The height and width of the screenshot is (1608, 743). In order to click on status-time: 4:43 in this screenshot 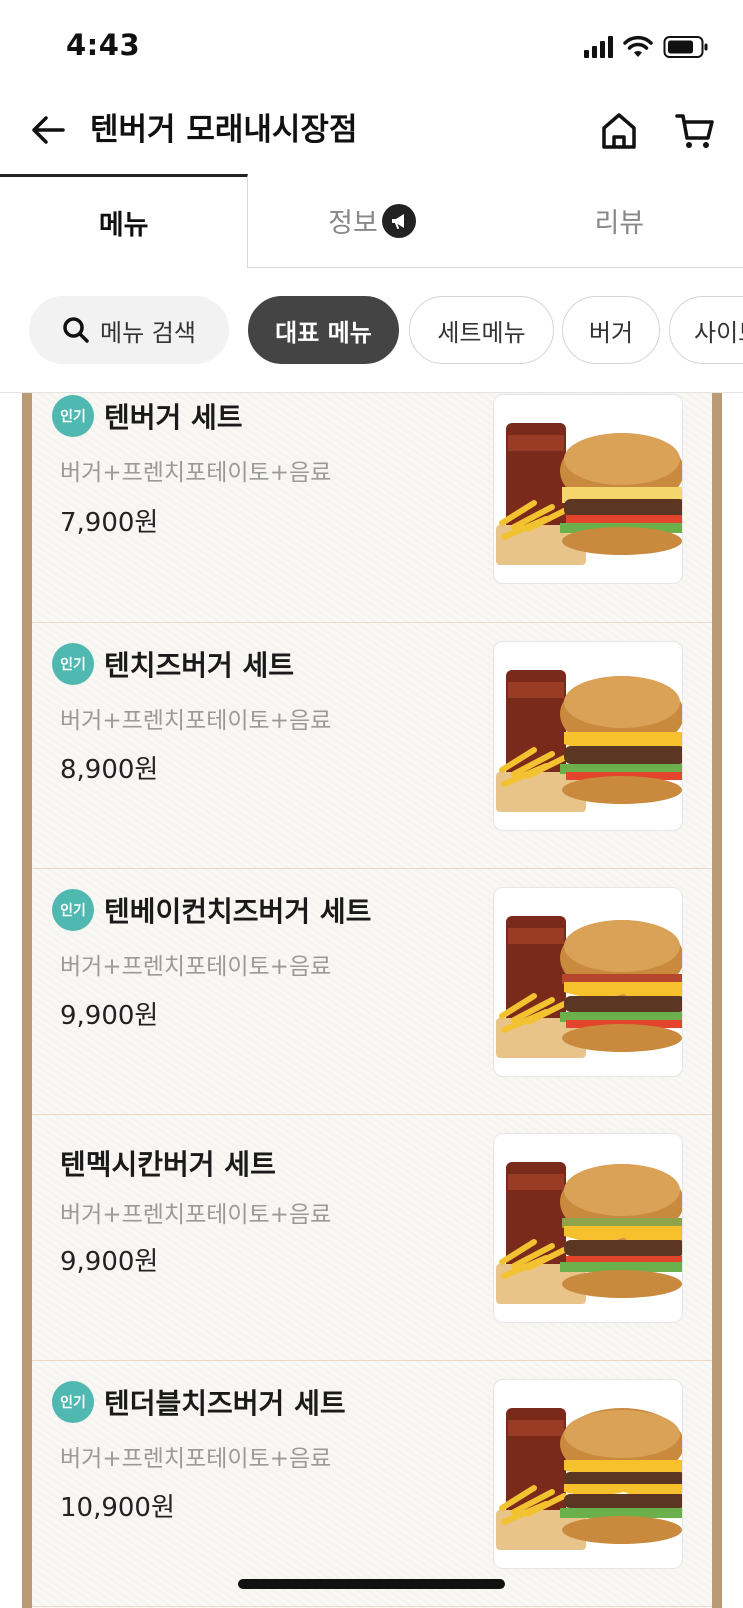, I will do `click(103, 45)`.